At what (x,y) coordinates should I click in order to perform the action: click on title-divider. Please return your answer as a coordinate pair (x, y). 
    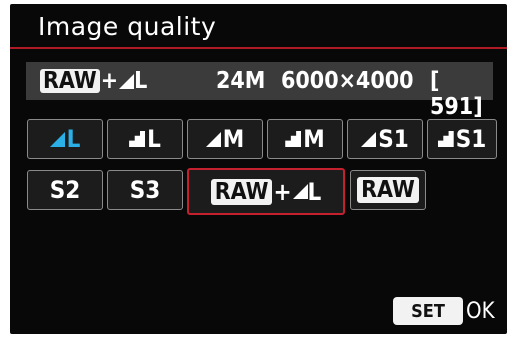
    Looking at the image, I should click on (258, 48).